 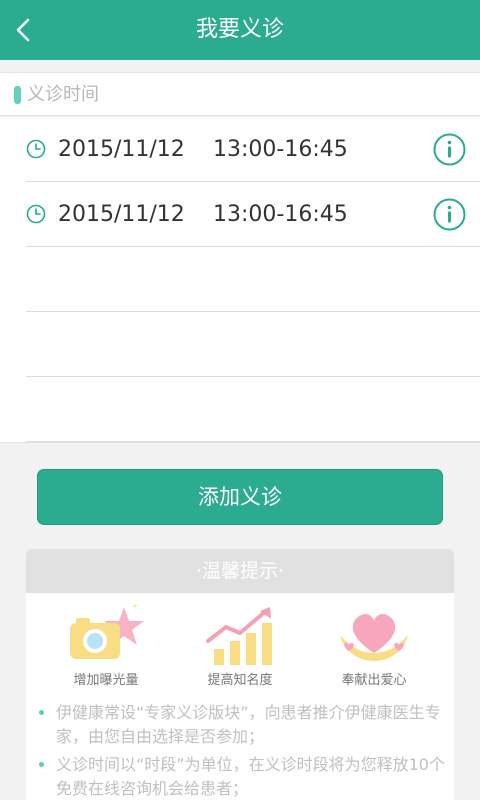 I want to click on note-text: 伊健康常设“专家义诊版块”，向患者推介伊健康医生专家，由您自由选择是否参加；, so click(x=248, y=724).